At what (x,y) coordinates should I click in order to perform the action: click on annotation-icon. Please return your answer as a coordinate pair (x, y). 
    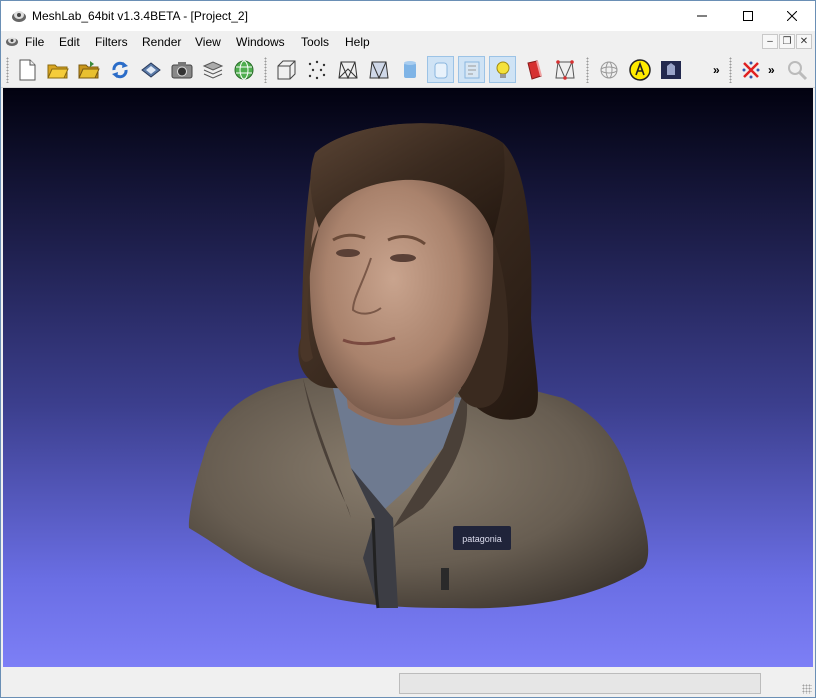
    Looking at the image, I should click on (639, 69).